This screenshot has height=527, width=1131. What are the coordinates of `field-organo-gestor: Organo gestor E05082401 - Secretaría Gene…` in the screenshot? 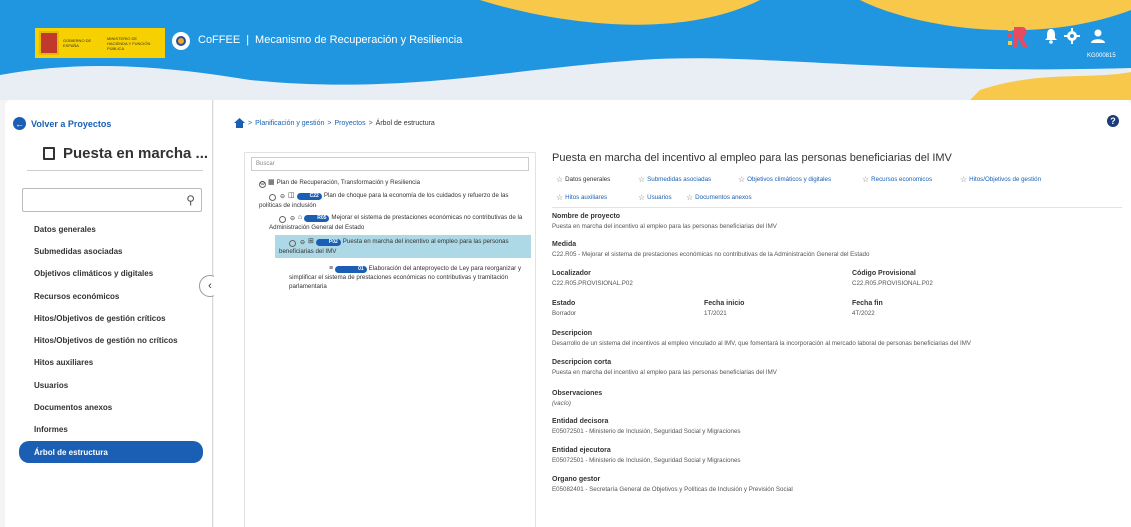 It's located at (672, 484).